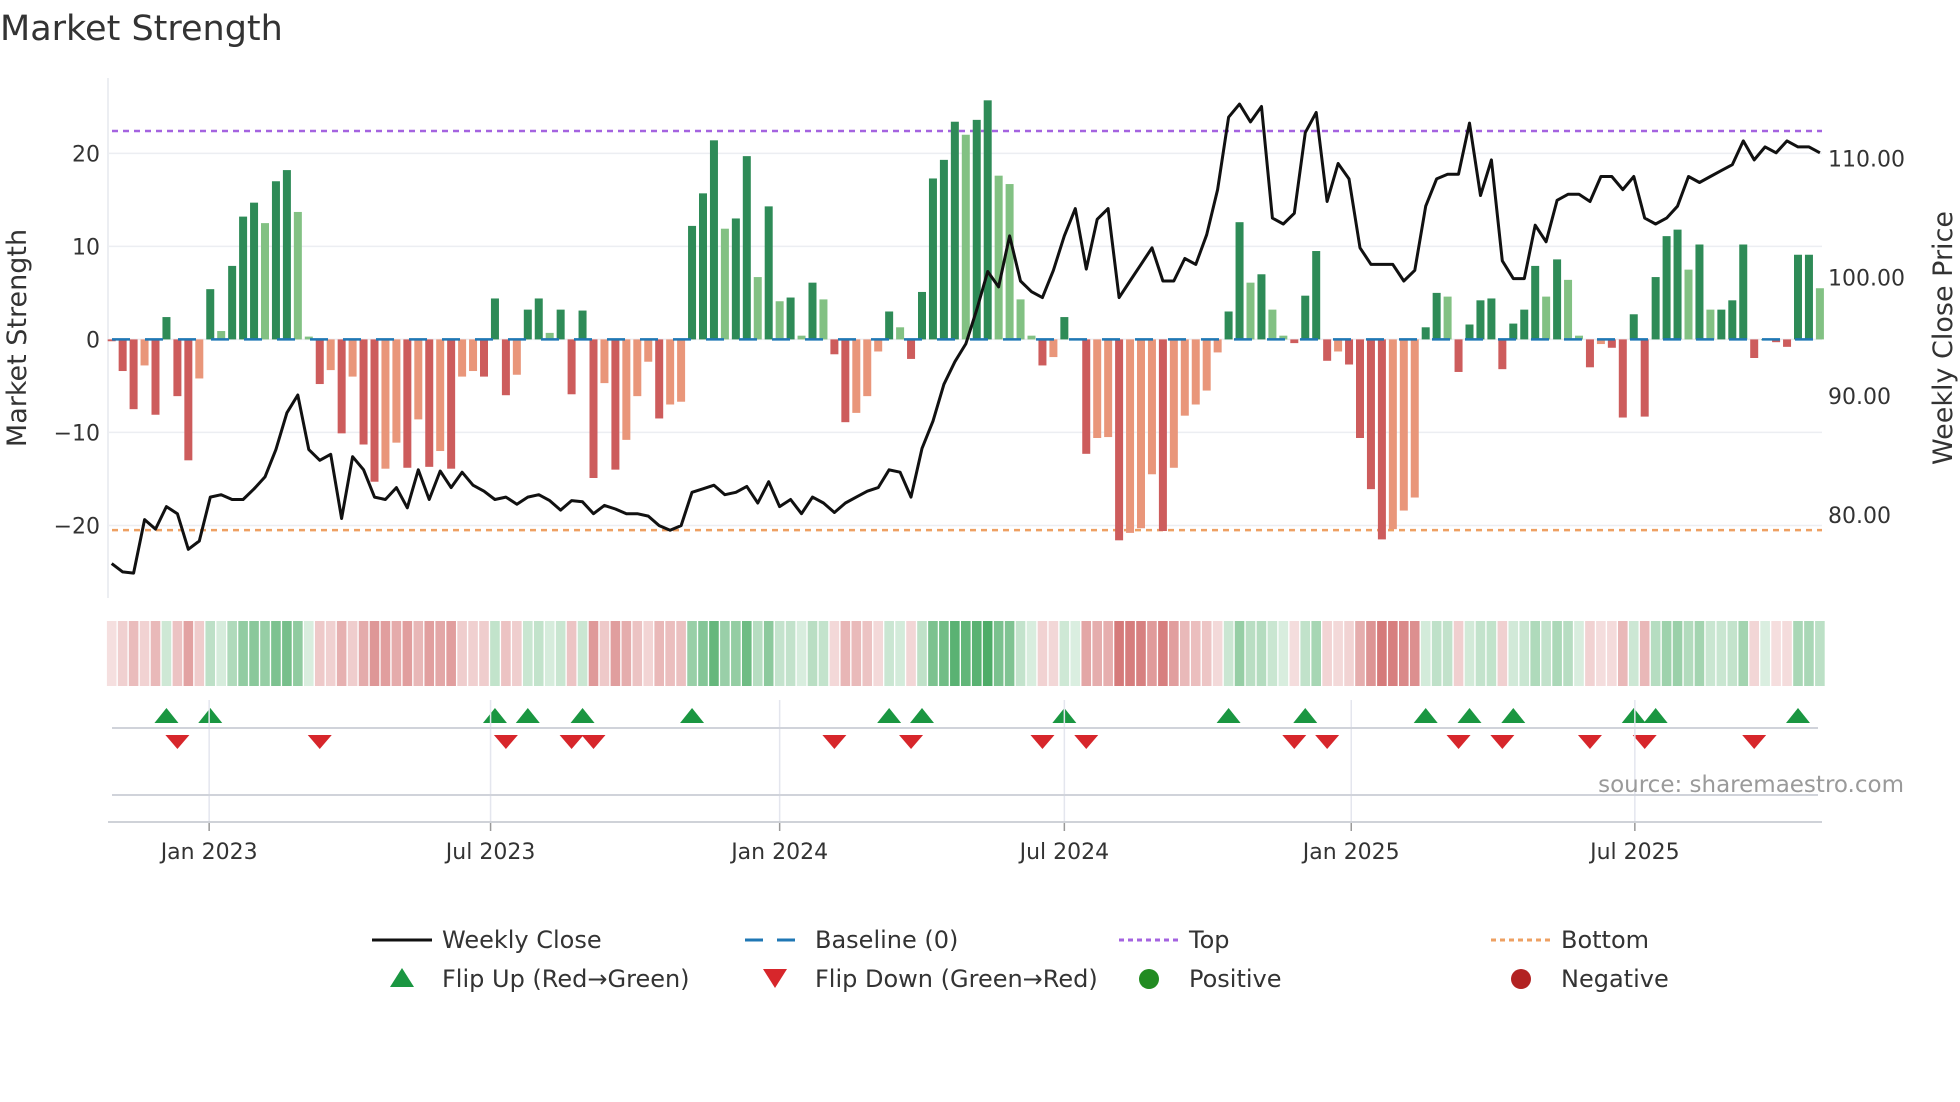  What do you see at coordinates (93, 340) in the screenshot?
I see `y-tick-label: 0` at bounding box center [93, 340].